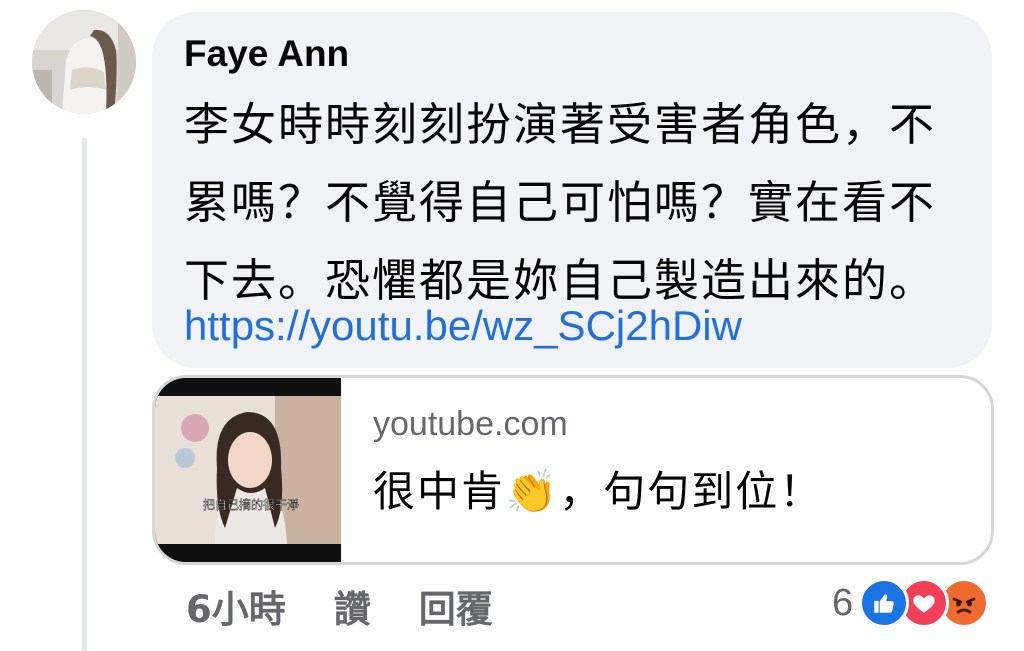  Describe the element at coordinates (560, 124) in the screenshot. I see `comment-text-line: 李女時時刻刻扮演著受害者角色，不` at that location.